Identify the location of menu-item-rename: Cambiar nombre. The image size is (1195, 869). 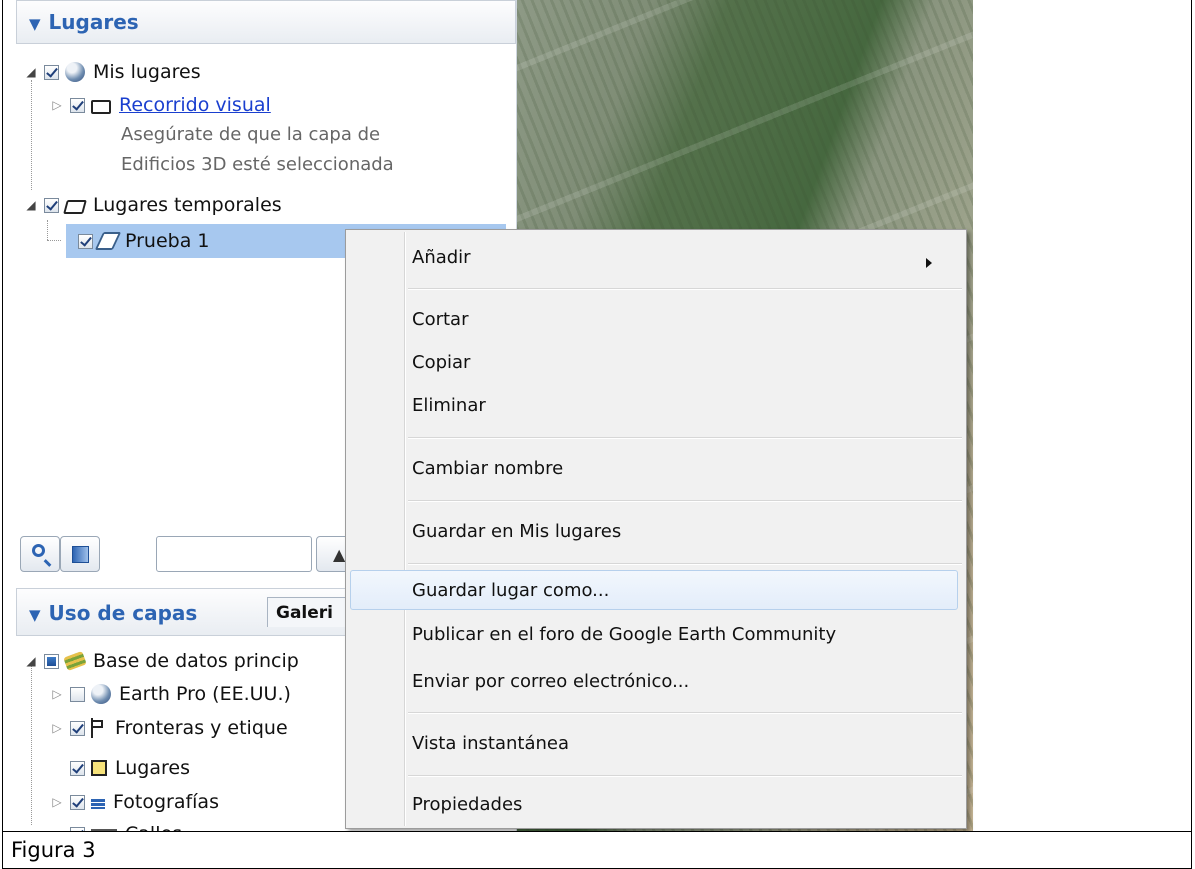
(487, 468).